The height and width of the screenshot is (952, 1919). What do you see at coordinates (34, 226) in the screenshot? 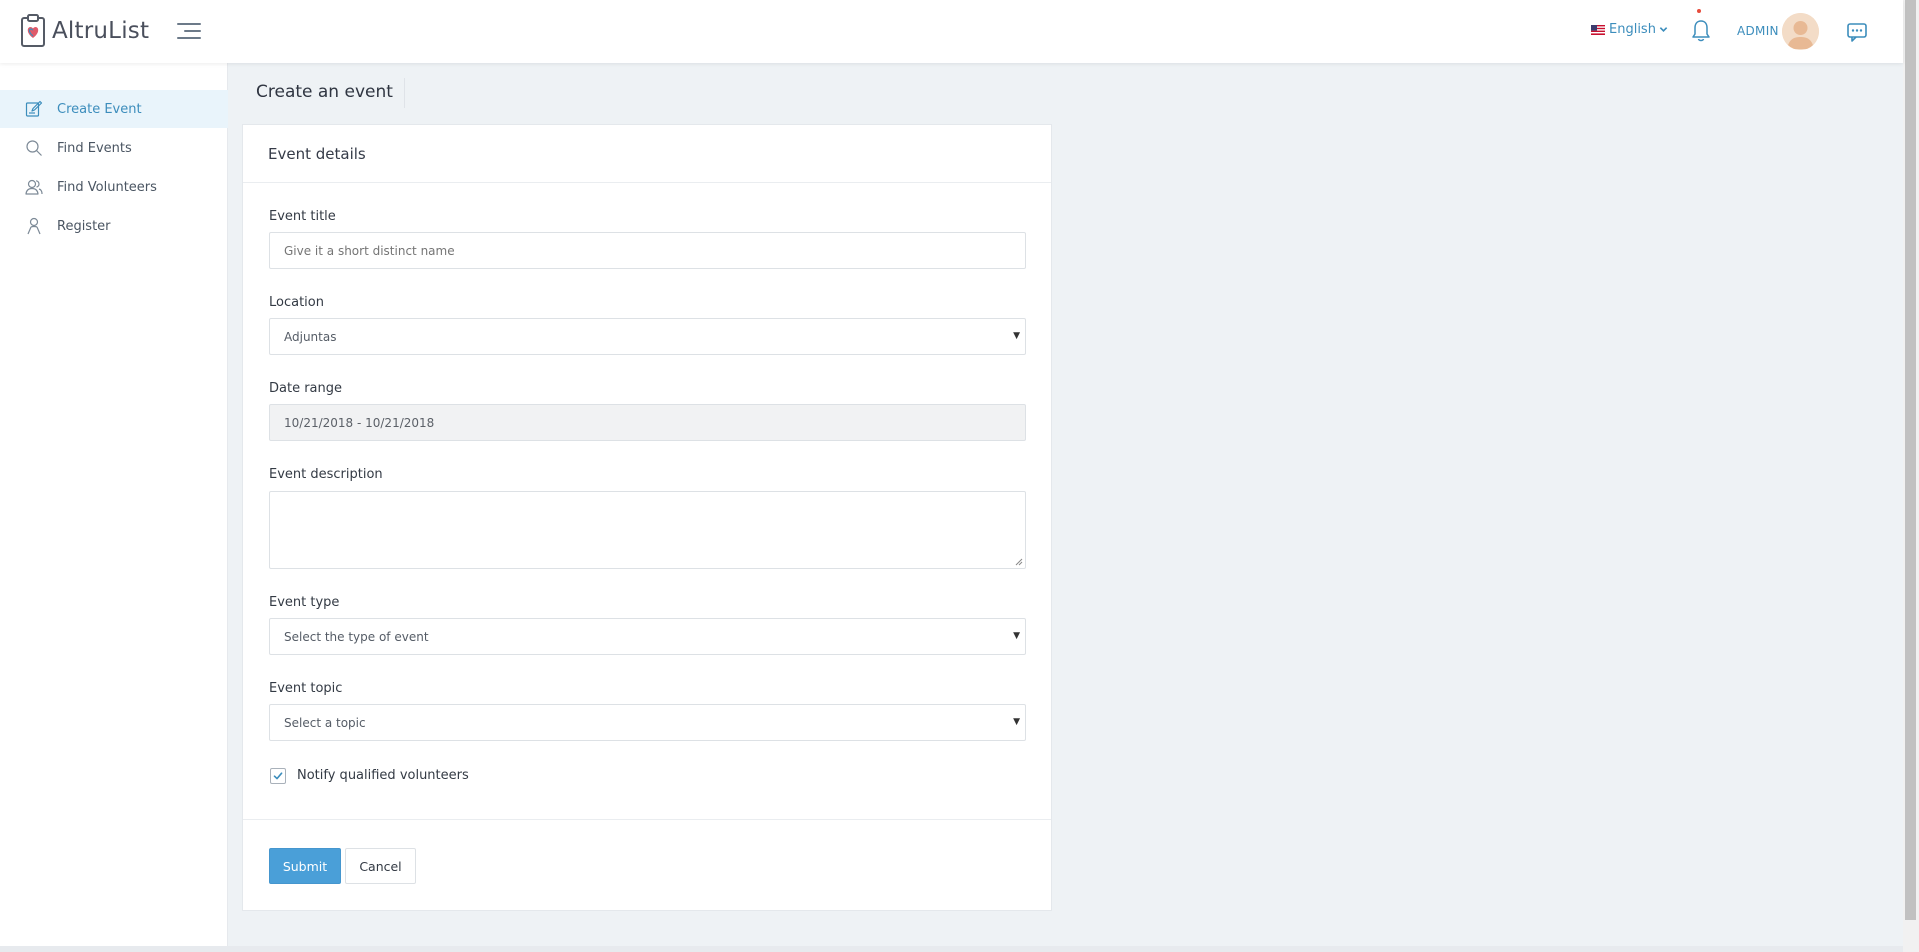
I see `user-icon` at bounding box center [34, 226].